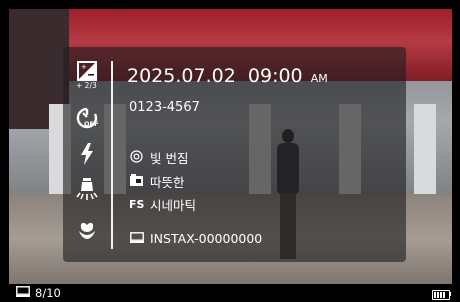  I want to click on date-time: 2025.07.02 09:00 AM, so click(227, 76).